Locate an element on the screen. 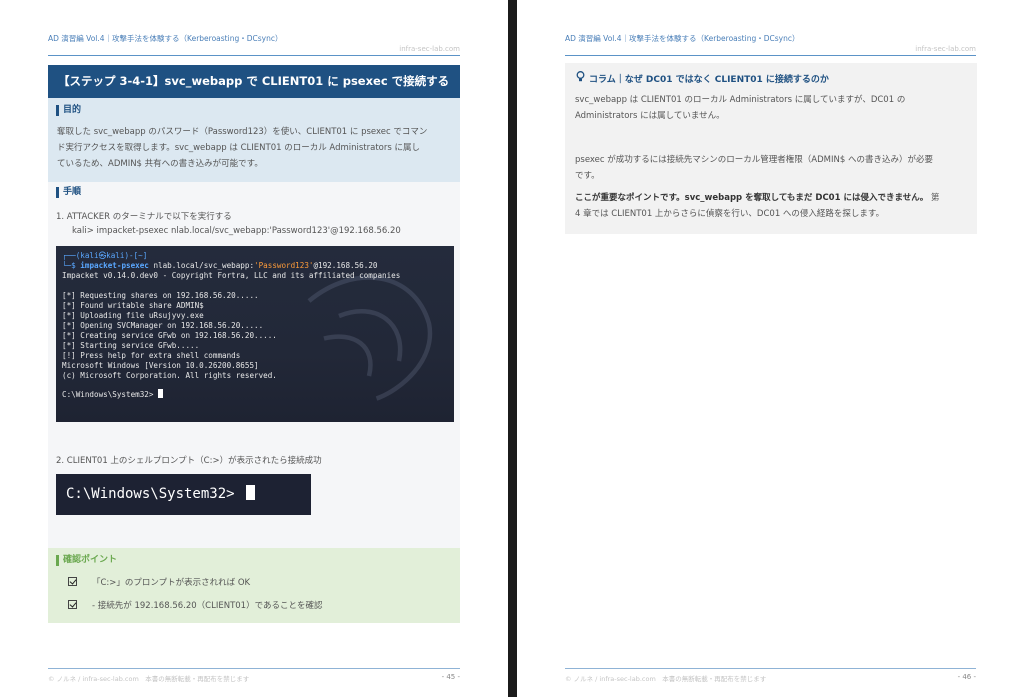  procedure-label: 手順 is located at coordinates (68, 192).